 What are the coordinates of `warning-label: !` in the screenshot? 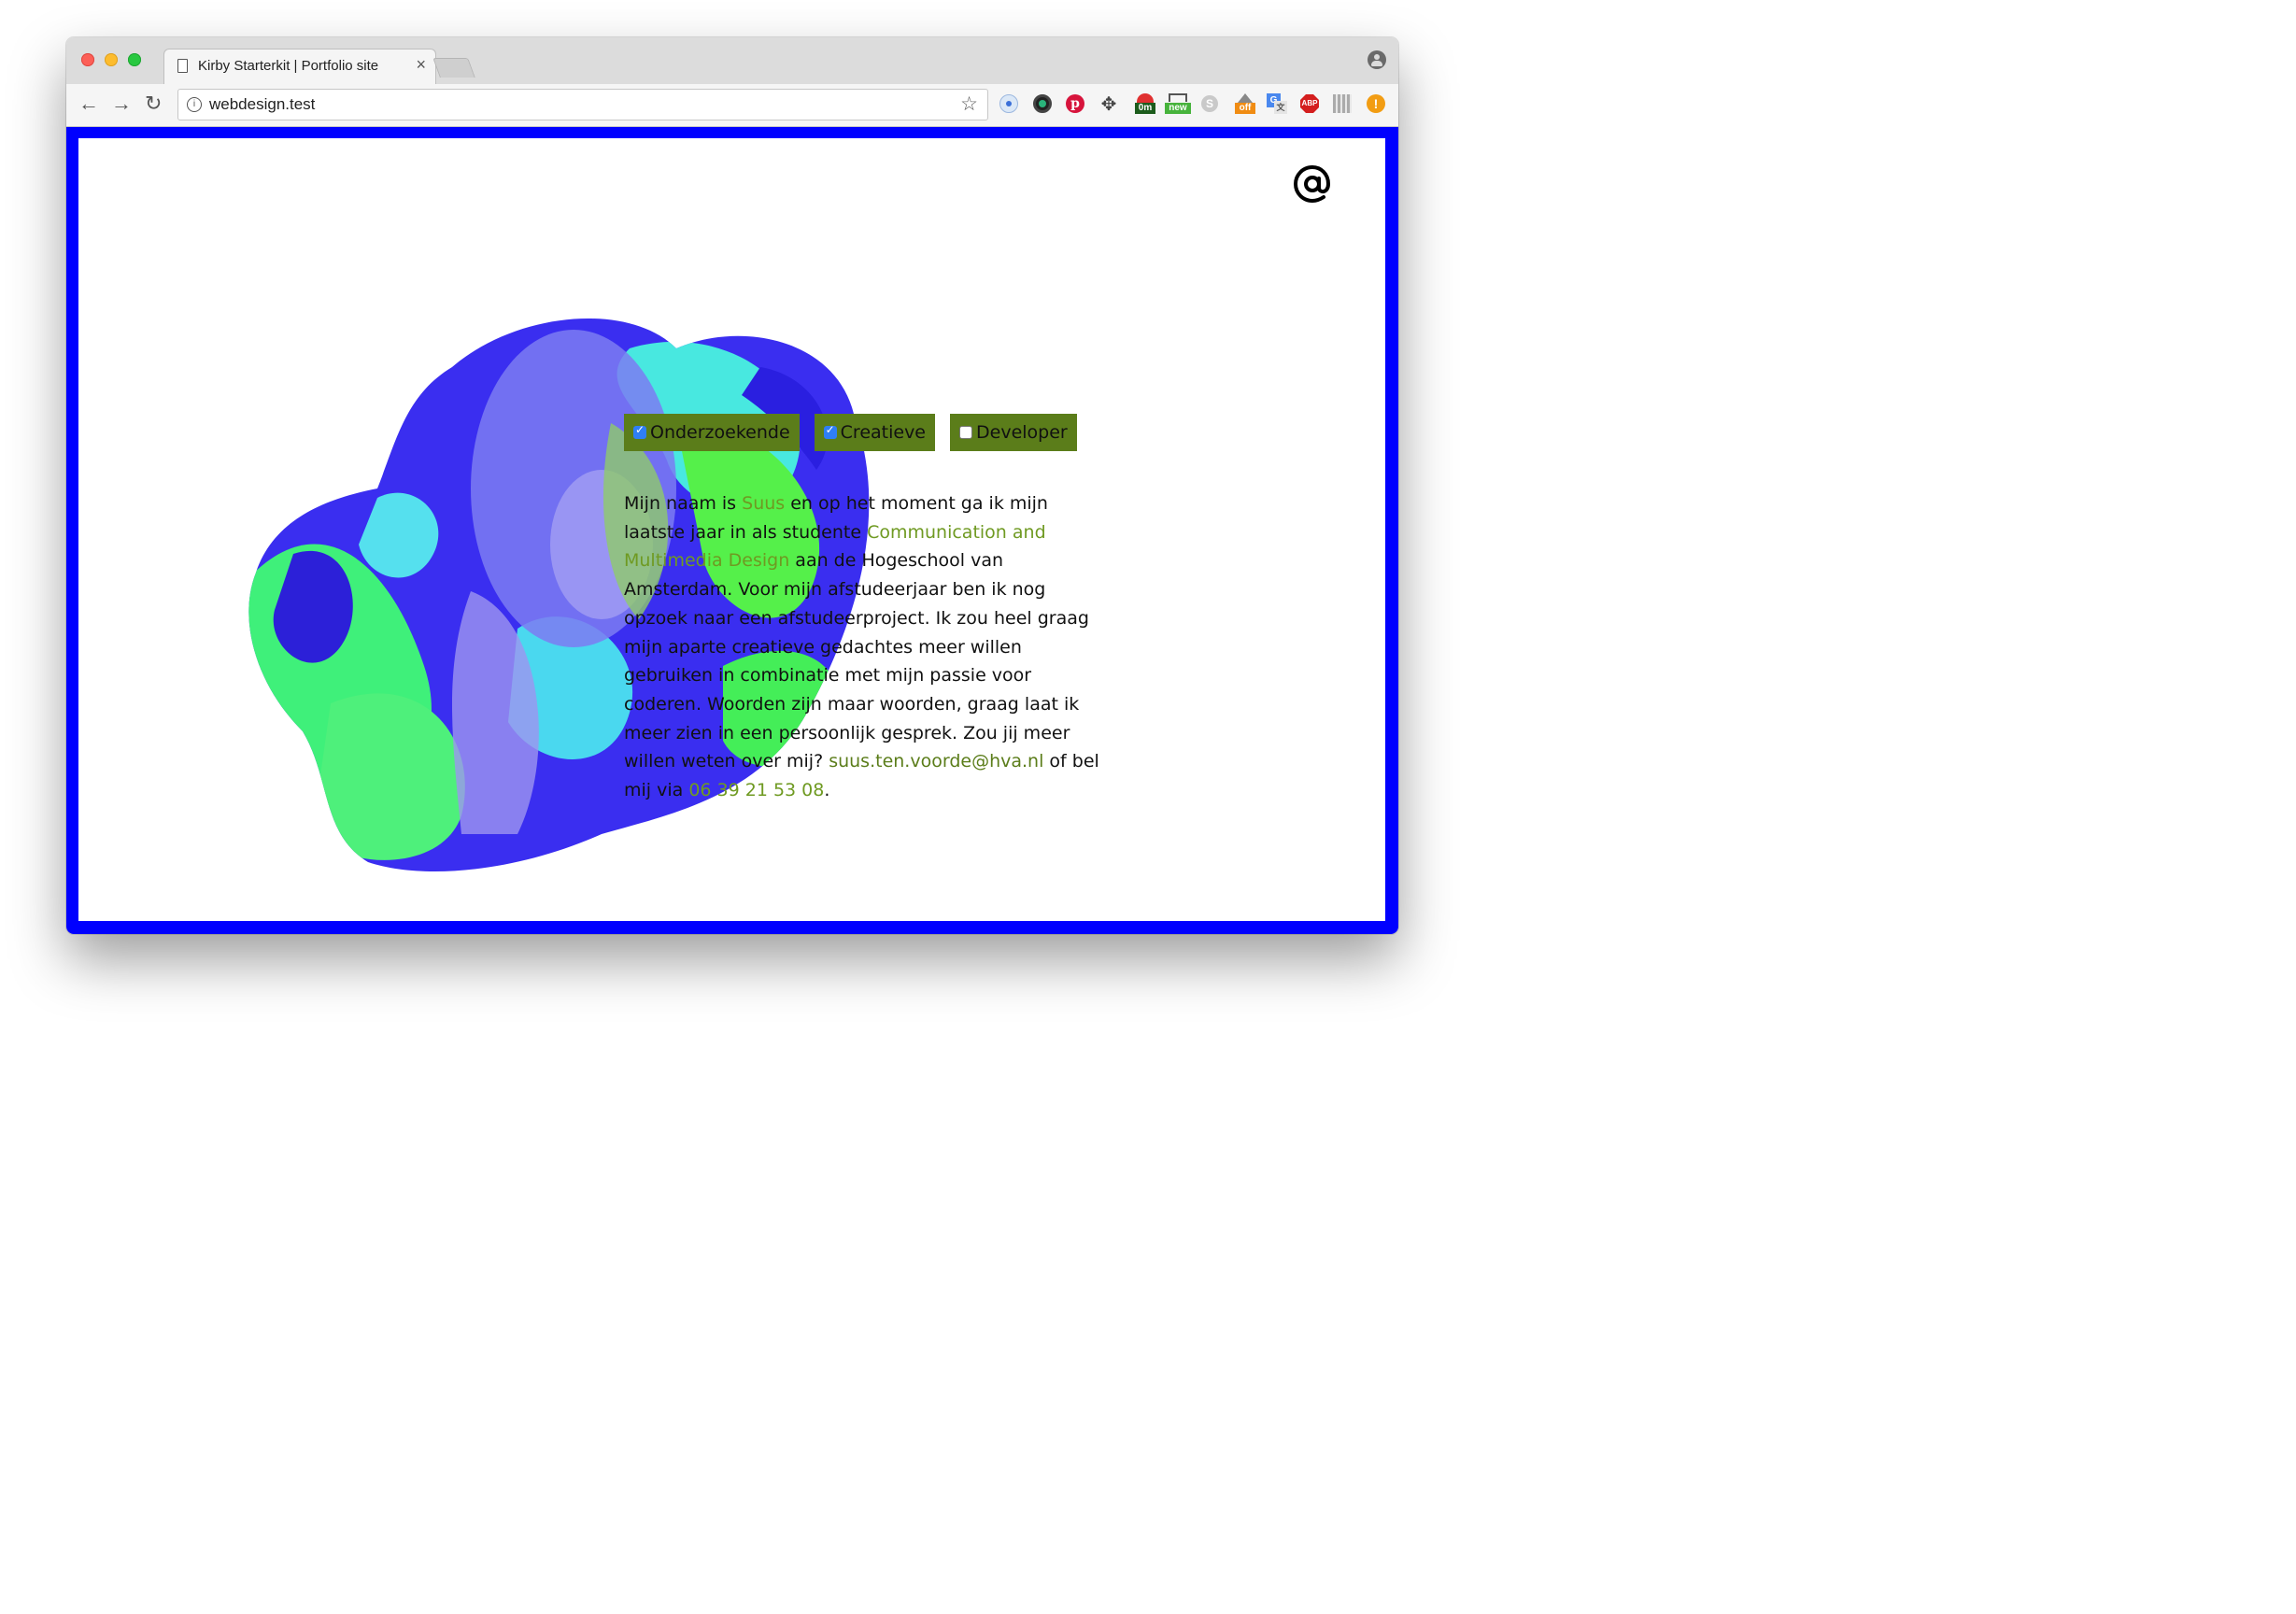 It's located at (1376, 103).